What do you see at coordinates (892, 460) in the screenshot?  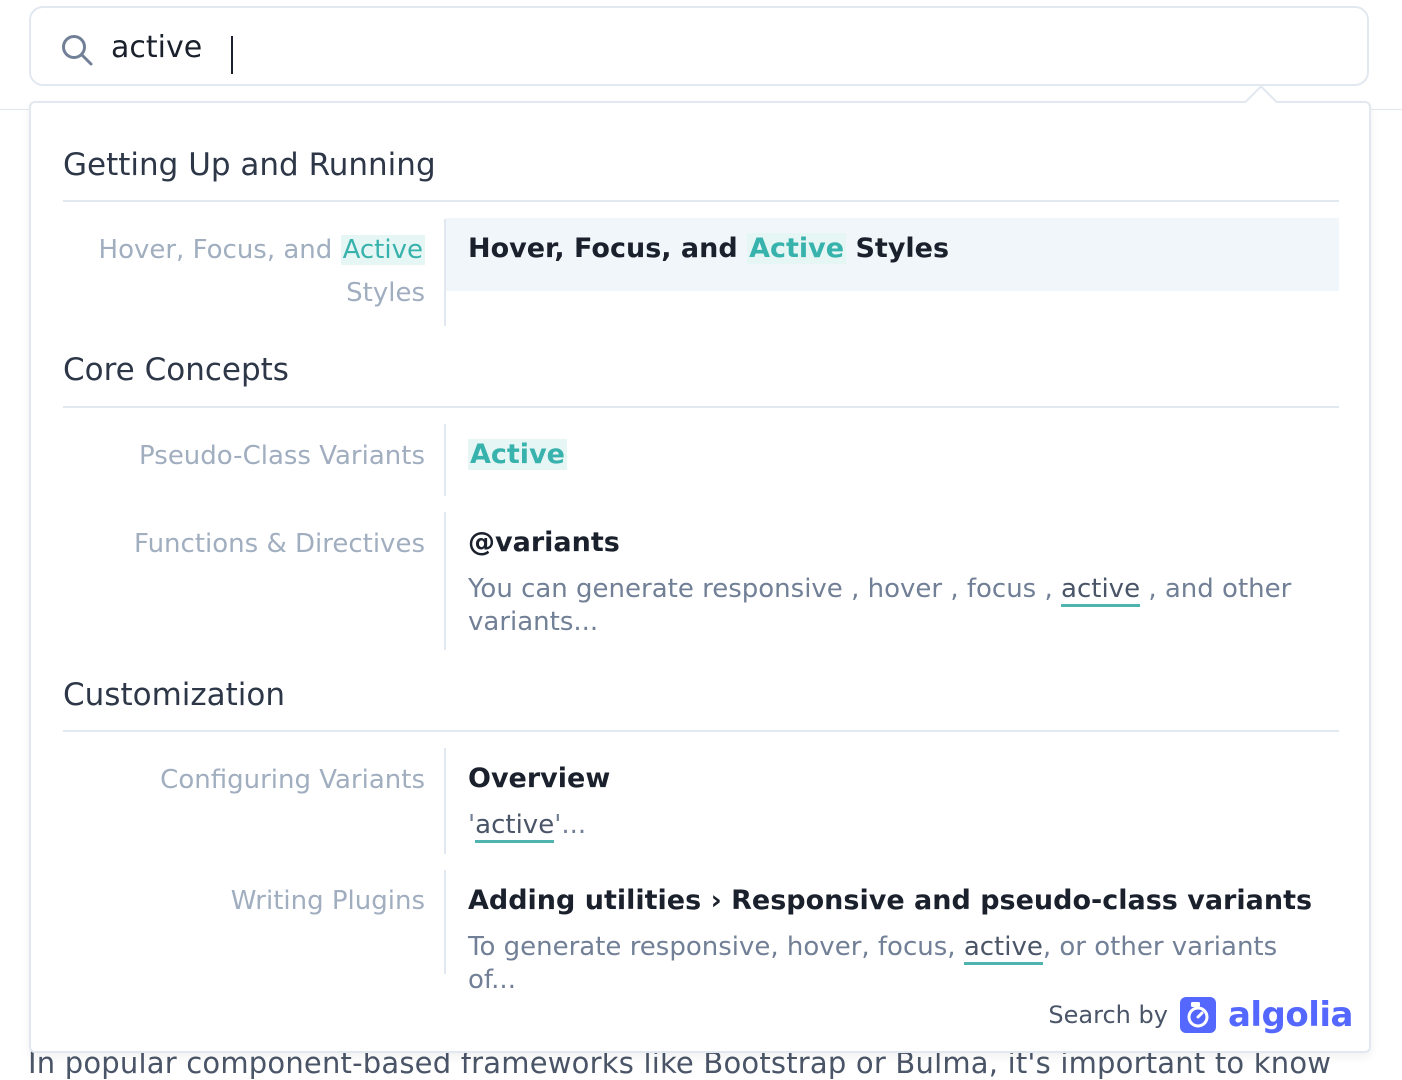 I see `search-result-active: Active` at bounding box center [892, 460].